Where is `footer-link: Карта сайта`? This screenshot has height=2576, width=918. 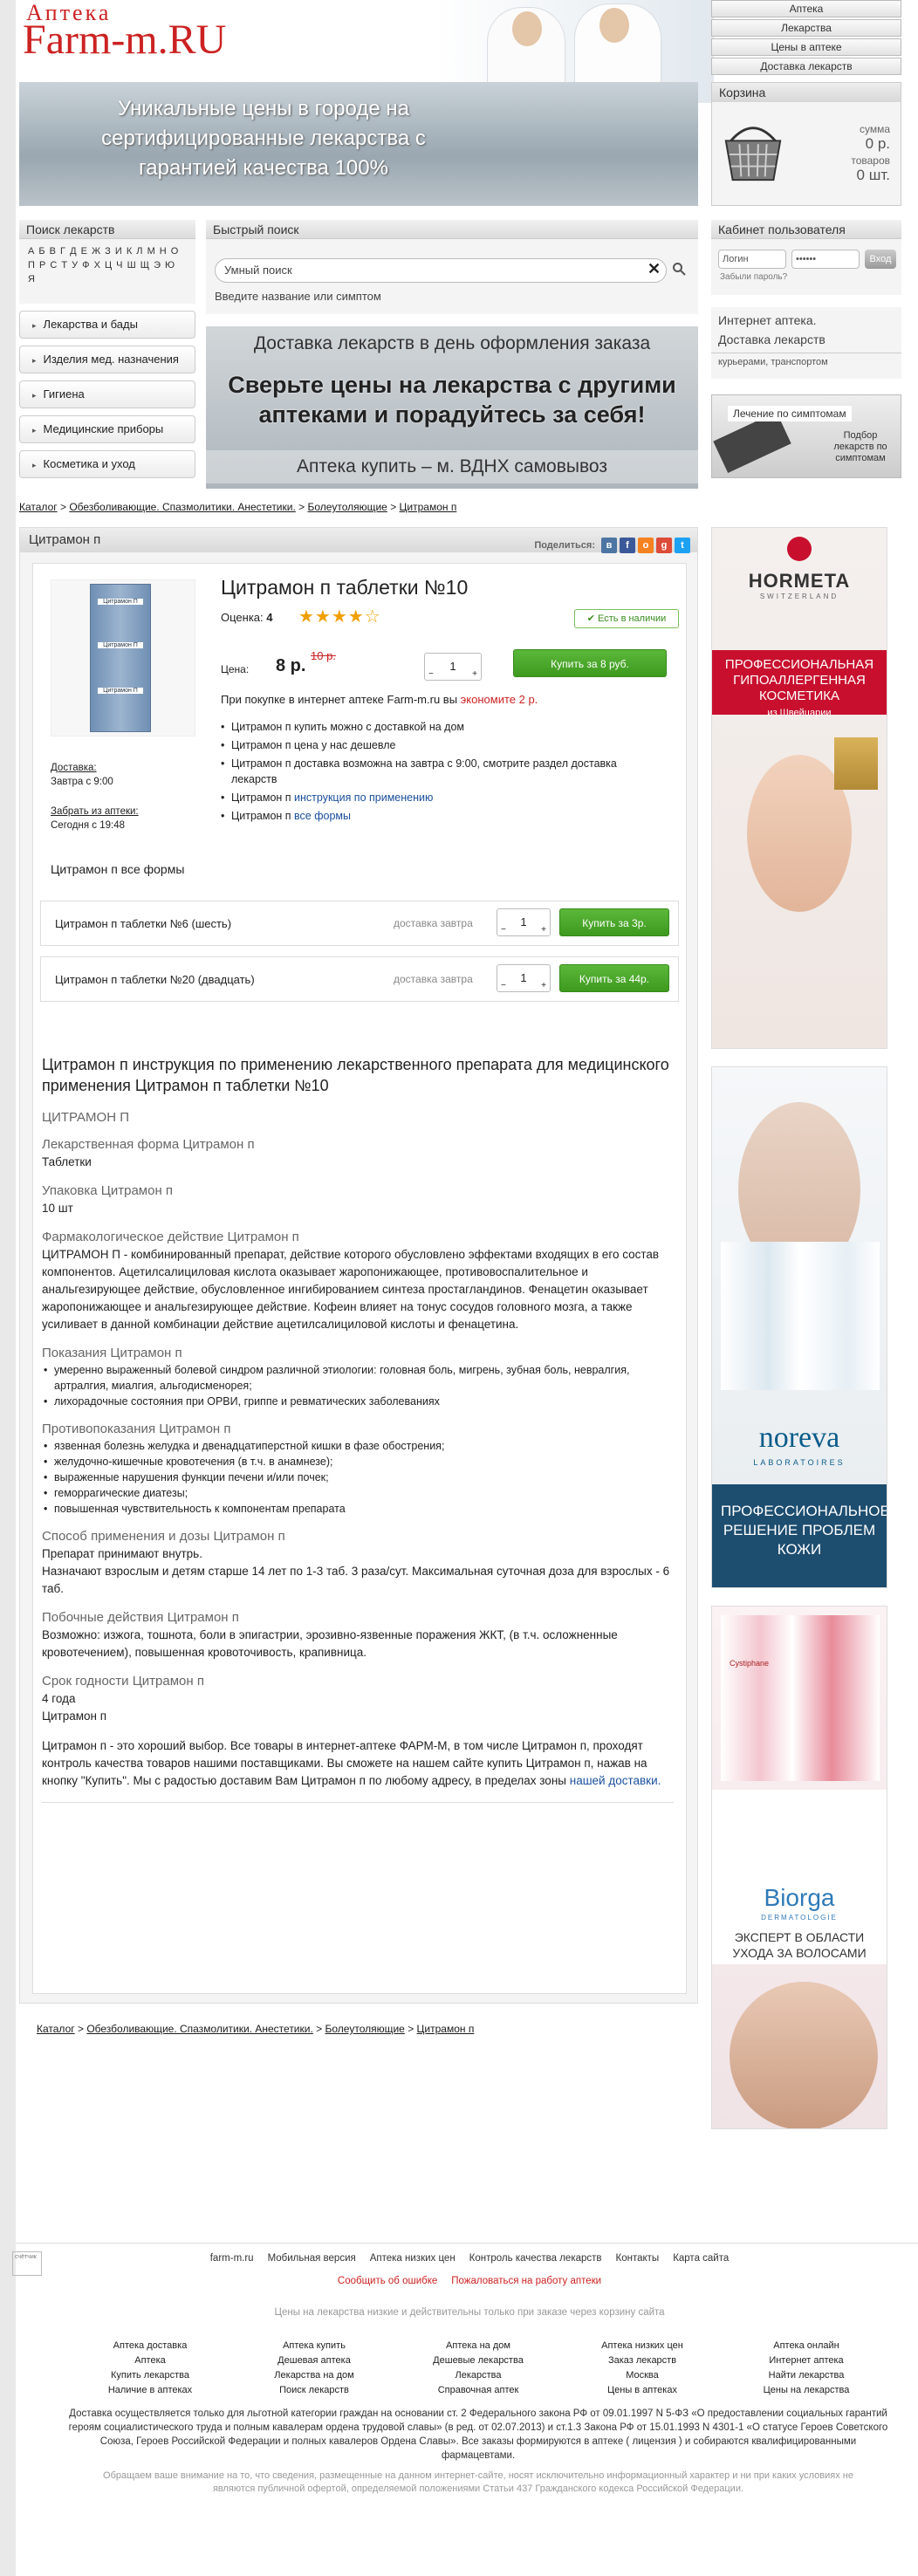
footer-link: Карта сайта is located at coordinates (701, 2259).